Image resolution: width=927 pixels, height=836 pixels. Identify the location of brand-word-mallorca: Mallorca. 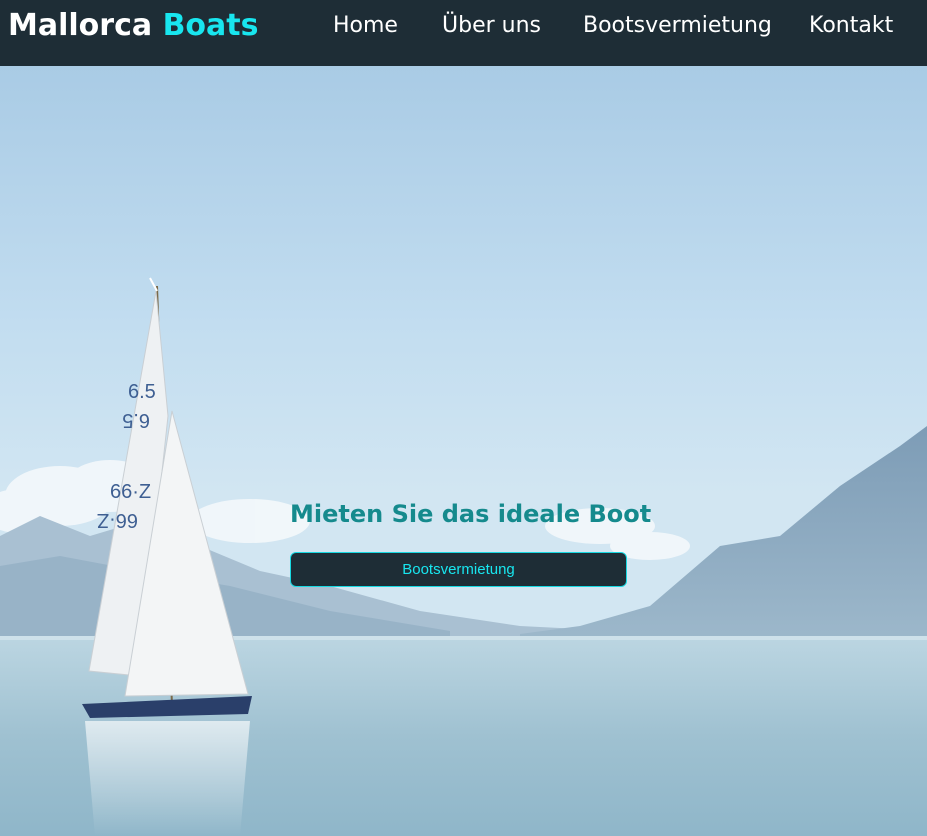
(80, 25).